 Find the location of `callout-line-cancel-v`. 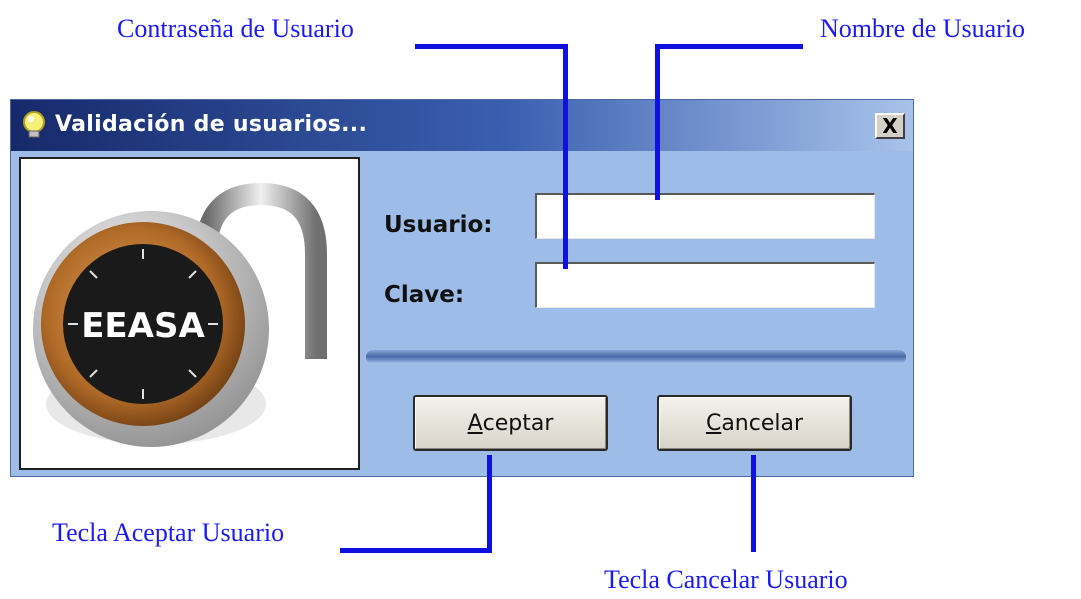

callout-line-cancel-v is located at coordinates (753, 503).